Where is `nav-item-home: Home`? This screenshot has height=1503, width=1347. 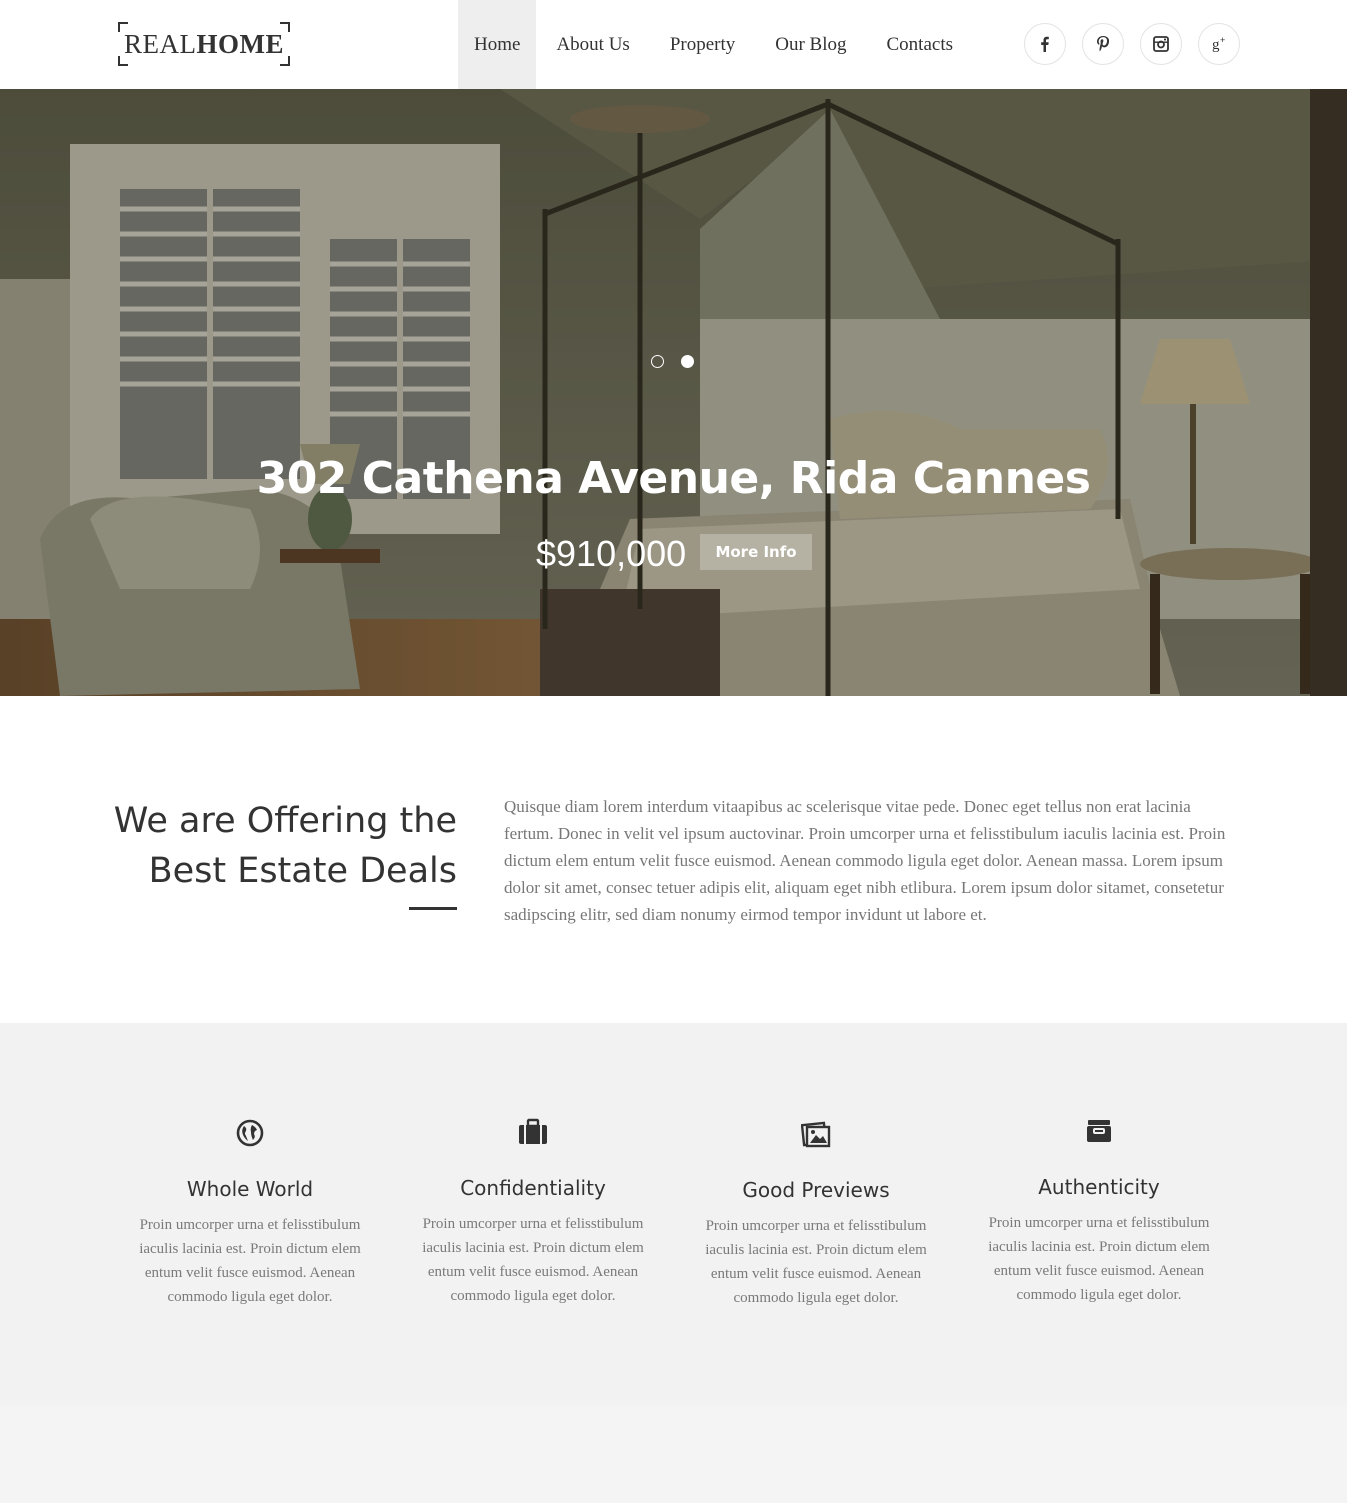 nav-item-home: Home is located at coordinates (497, 44).